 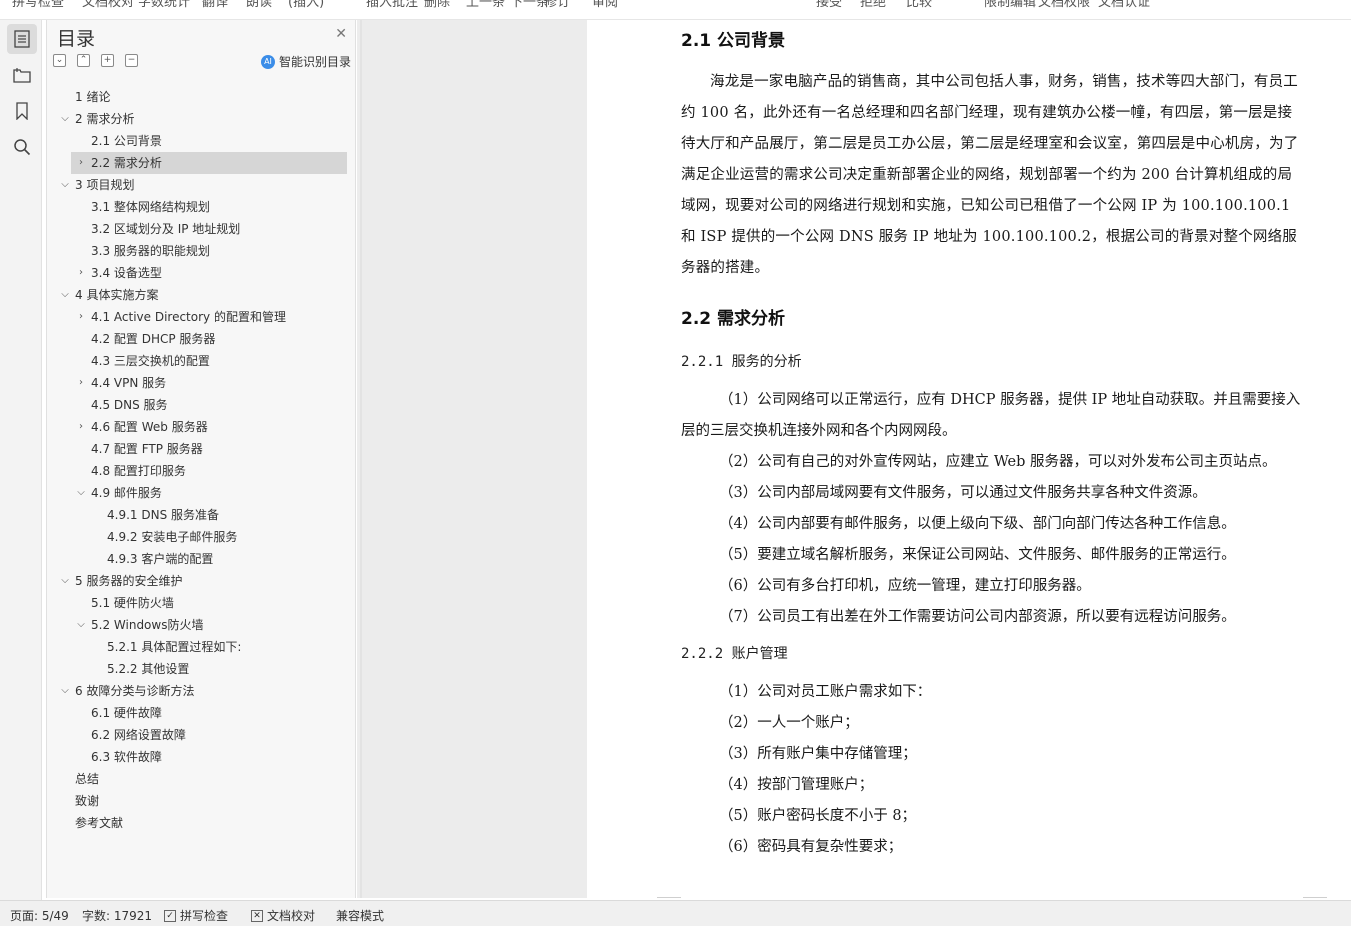 What do you see at coordinates (392, 5) in the screenshot?
I see `toolbar-item: 插入批注` at bounding box center [392, 5].